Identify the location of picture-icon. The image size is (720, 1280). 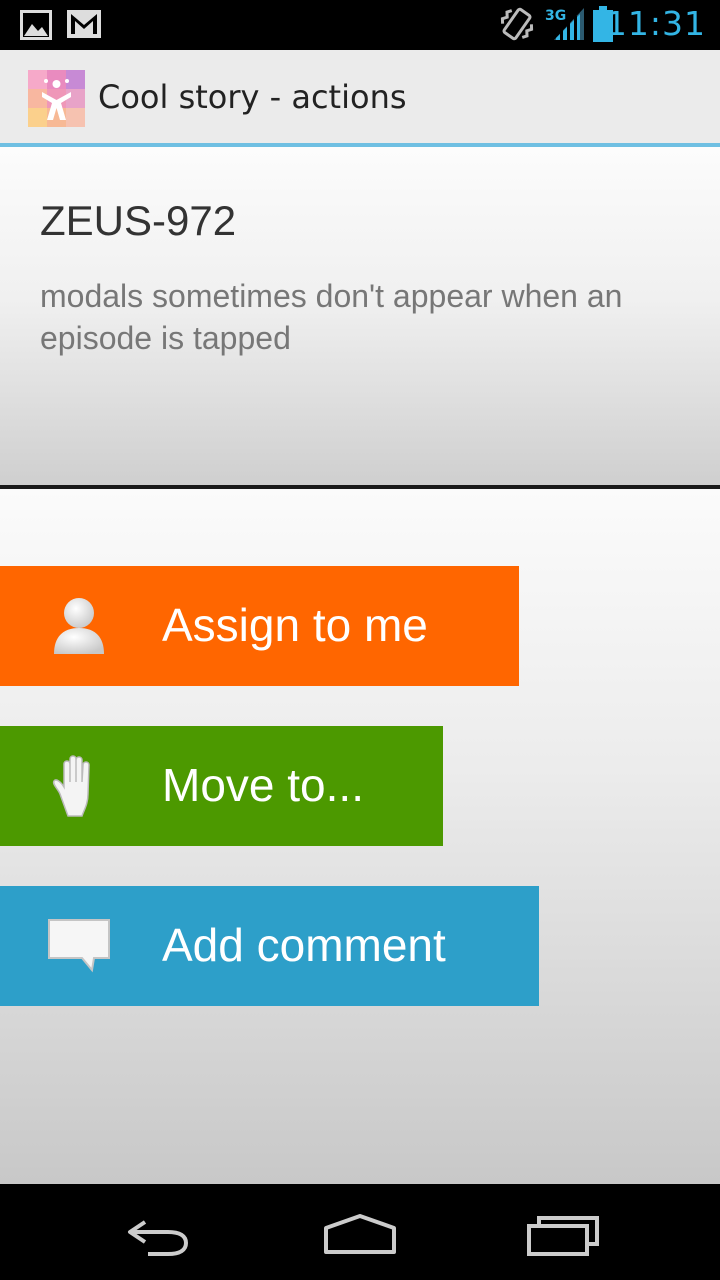
(36, 25).